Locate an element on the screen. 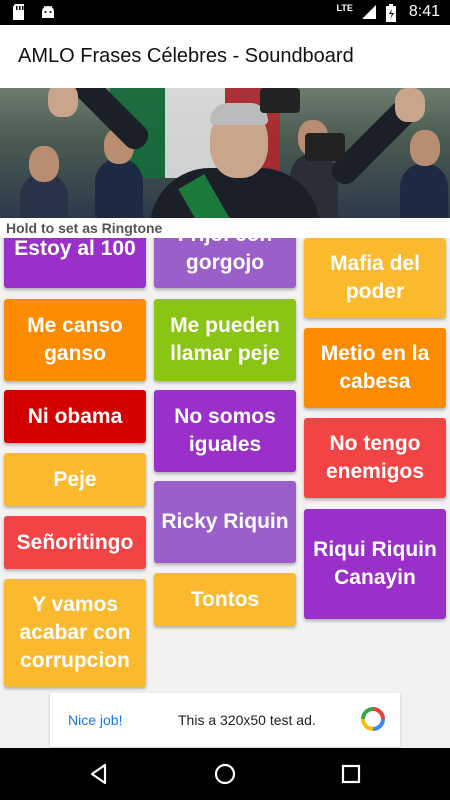 The width and height of the screenshot is (450, 800). battery-icon is located at coordinates (393, 13).